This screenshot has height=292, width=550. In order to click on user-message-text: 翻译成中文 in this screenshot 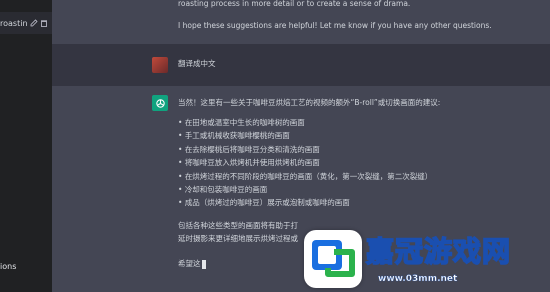, I will do `click(197, 63)`.